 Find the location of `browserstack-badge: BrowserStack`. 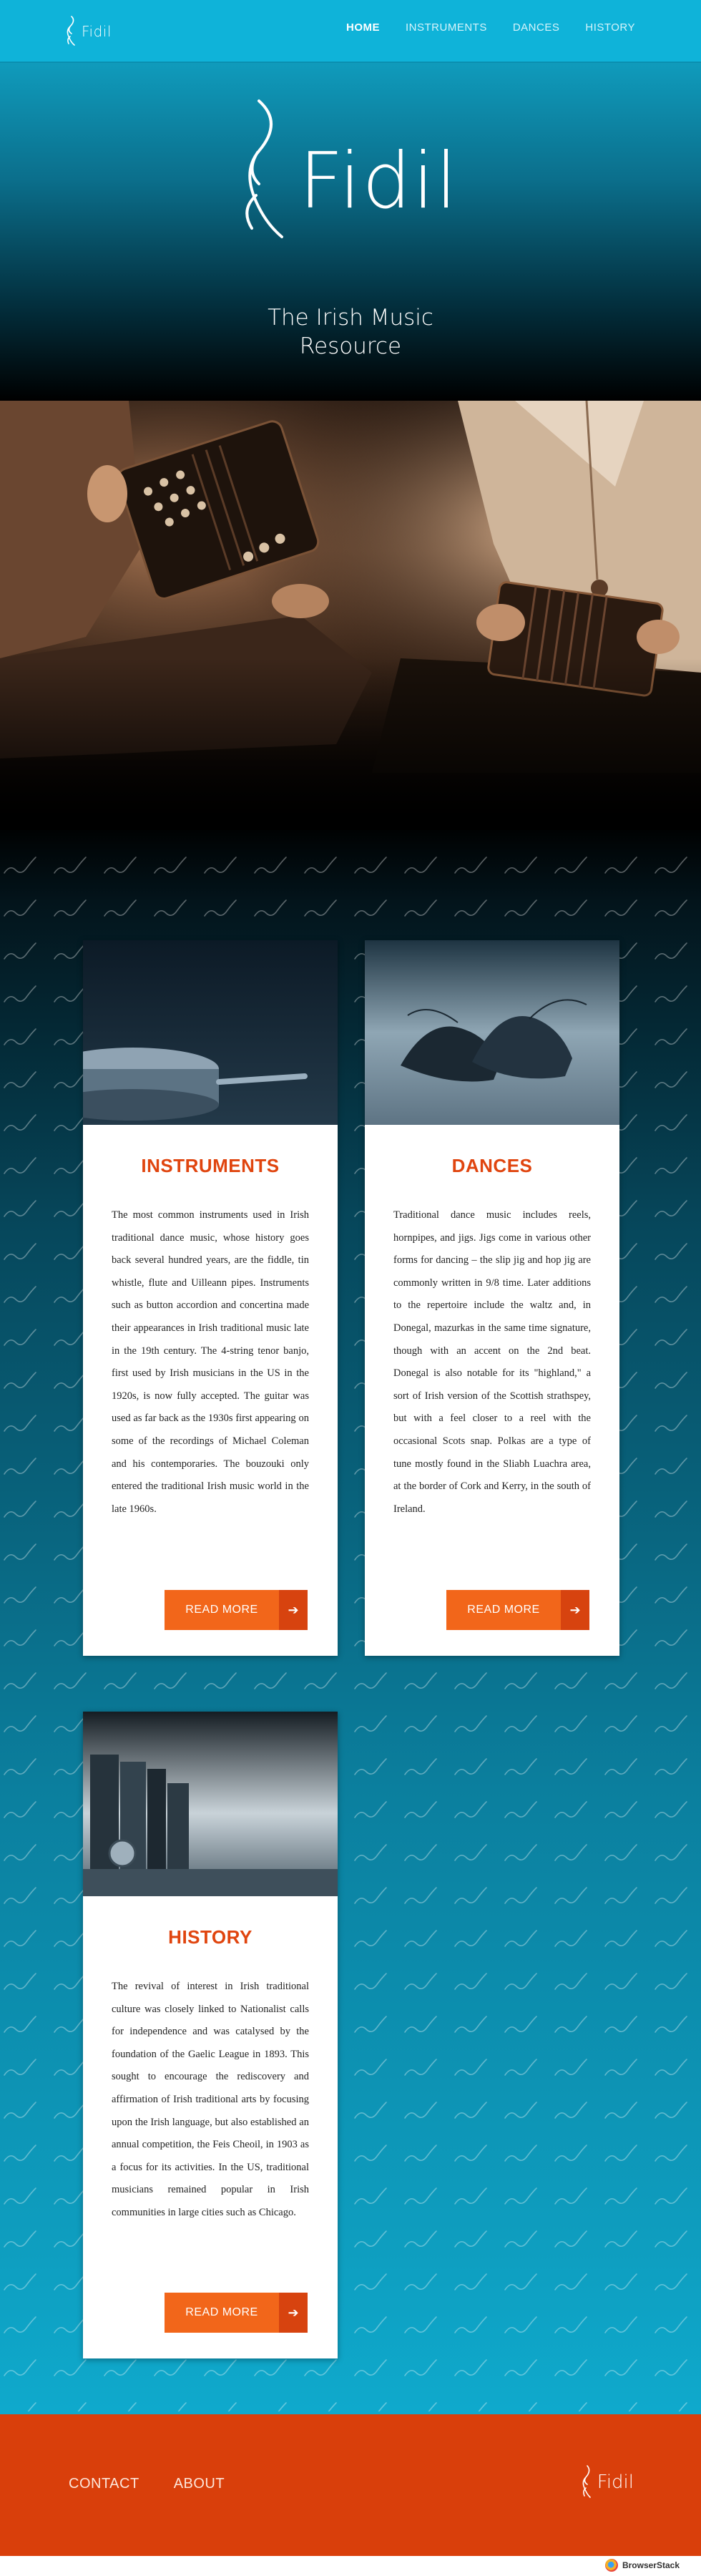

browserstack-badge: BrowserStack is located at coordinates (642, 2565).